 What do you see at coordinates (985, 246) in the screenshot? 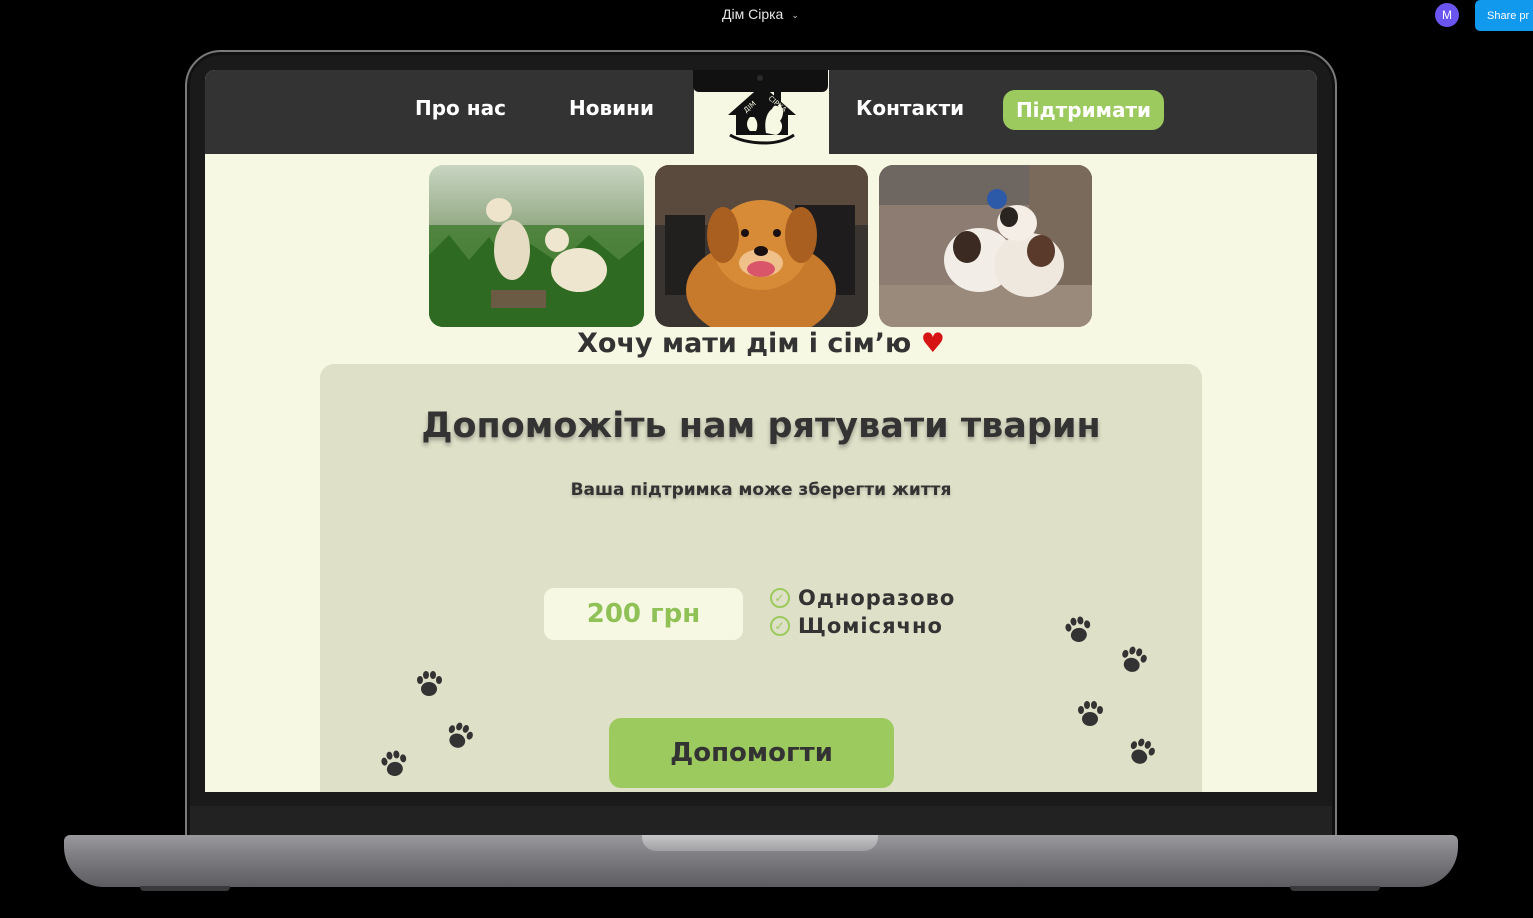
I see `photo-puppies` at bounding box center [985, 246].